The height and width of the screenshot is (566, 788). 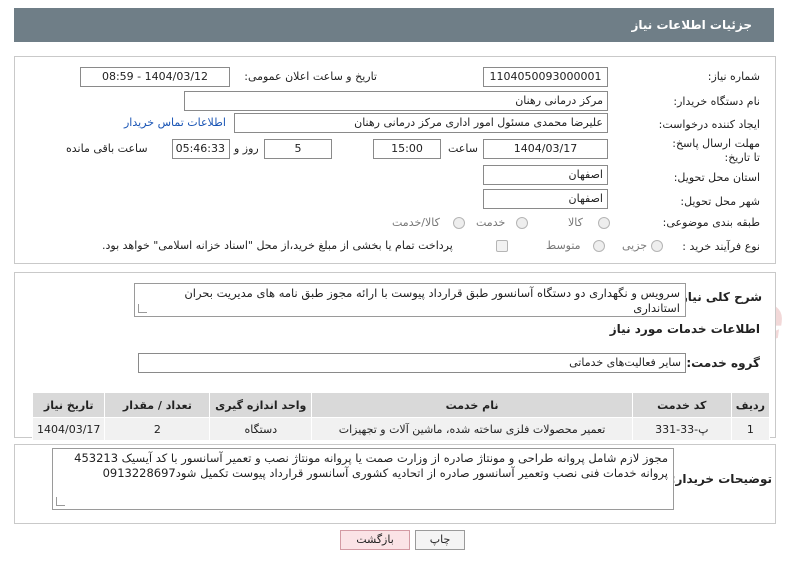 What do you see at coordinates (157, 405) in the screenshot?
I see `col-qty: تعداد / مقدار` at bounding box center [157, 405].